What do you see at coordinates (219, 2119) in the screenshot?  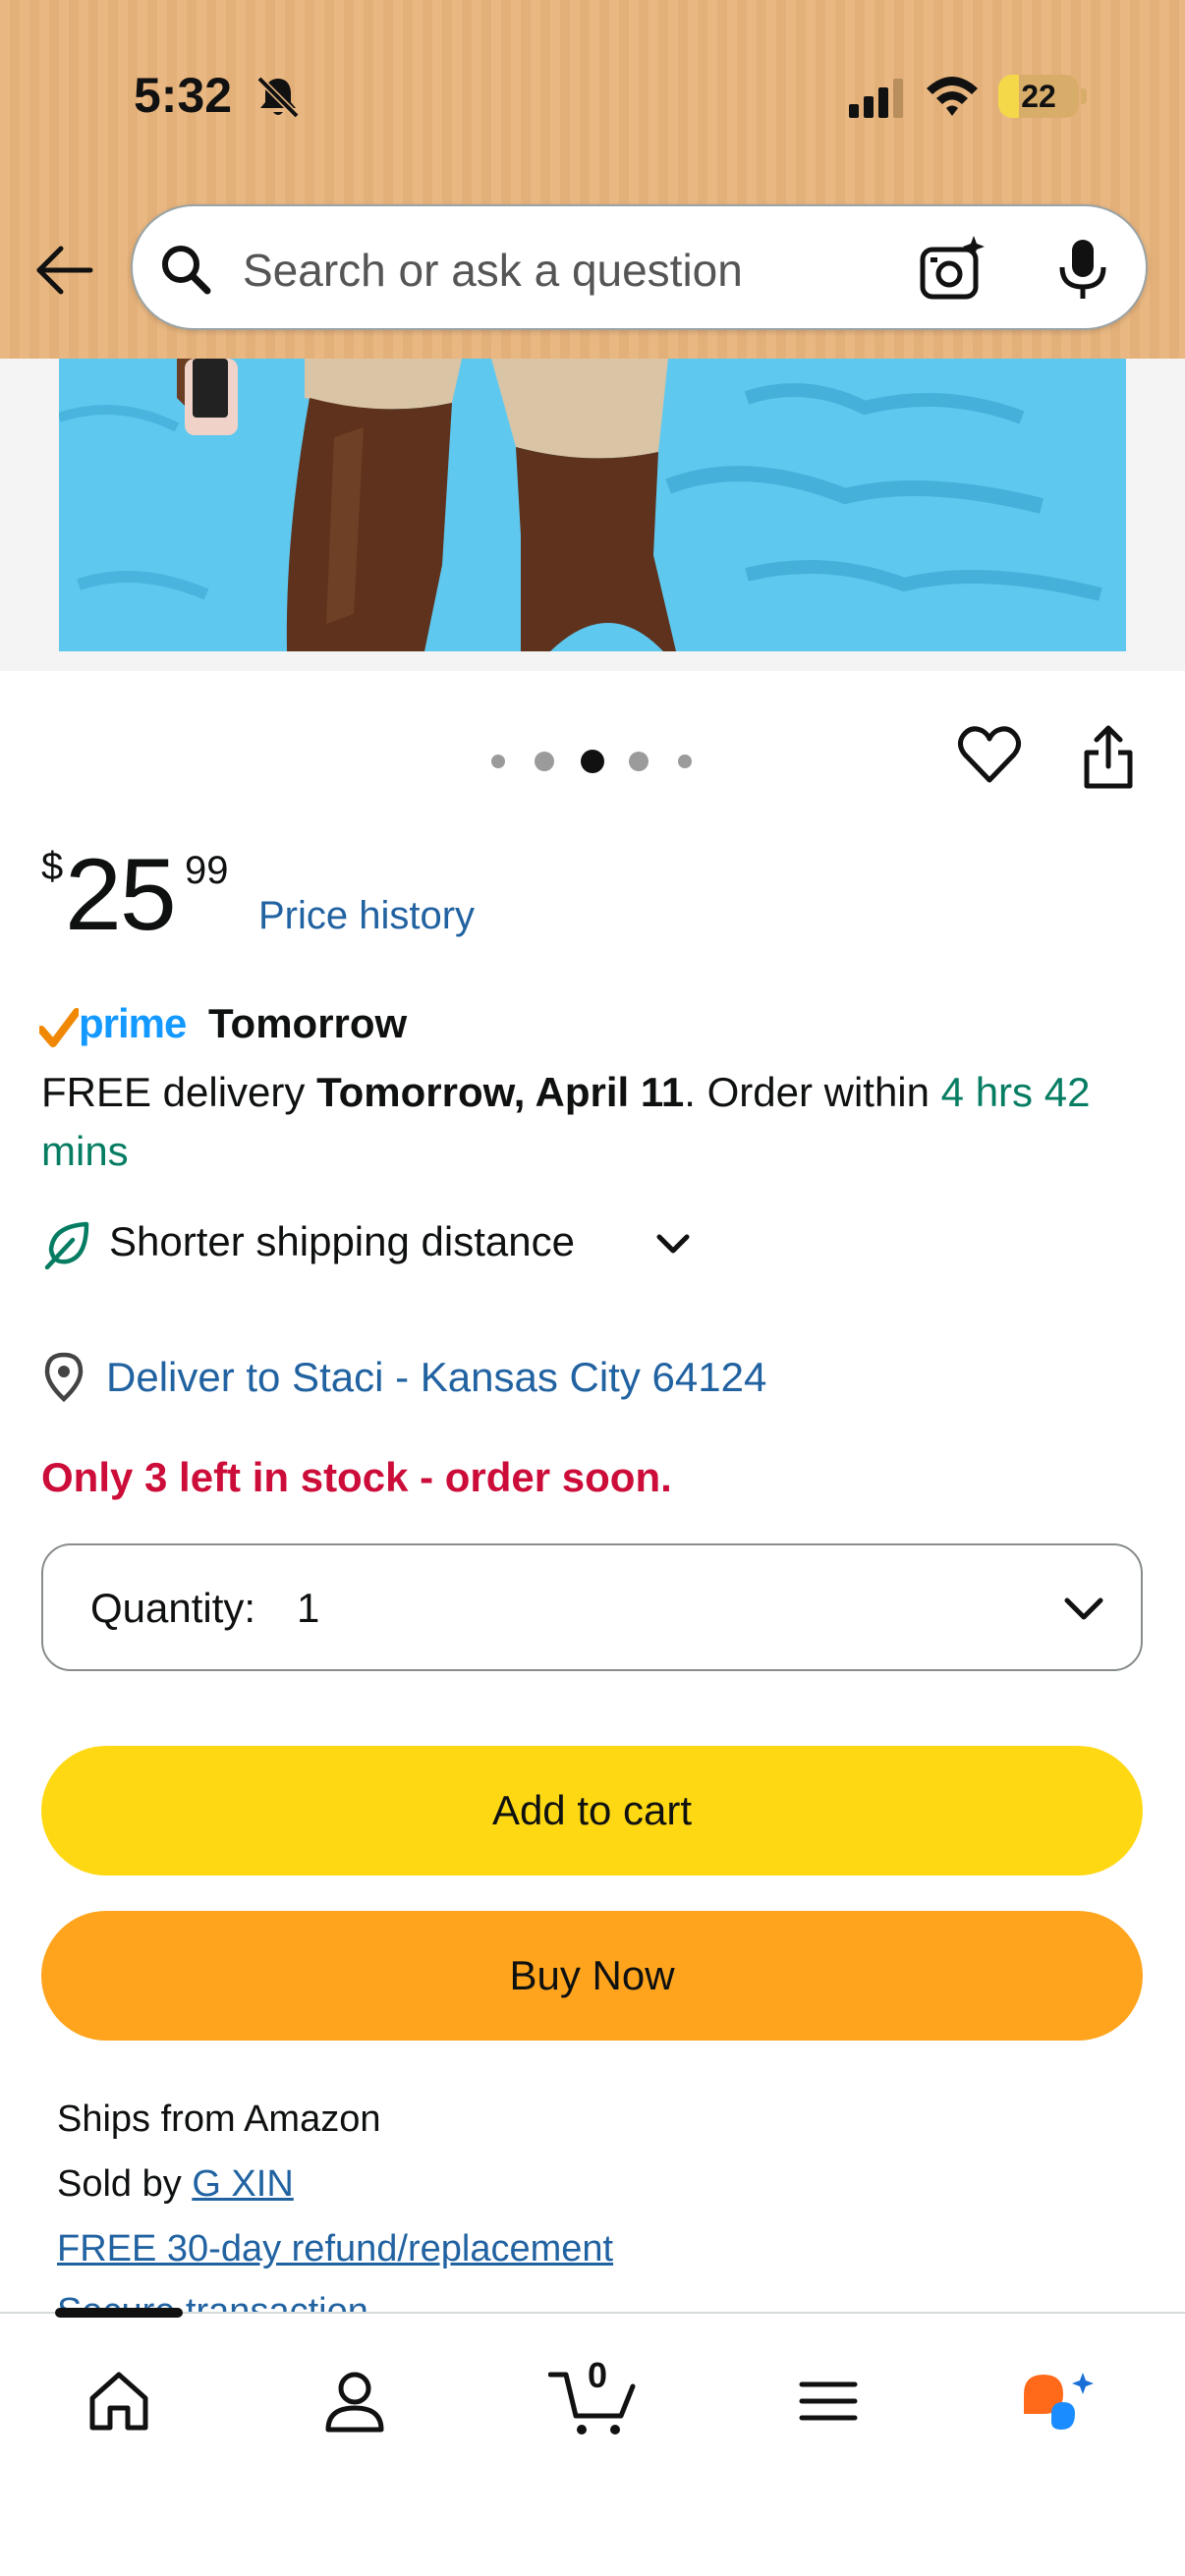 I see `ships-from-label: Ships from Amazon` at bounding box center [219, 2119].